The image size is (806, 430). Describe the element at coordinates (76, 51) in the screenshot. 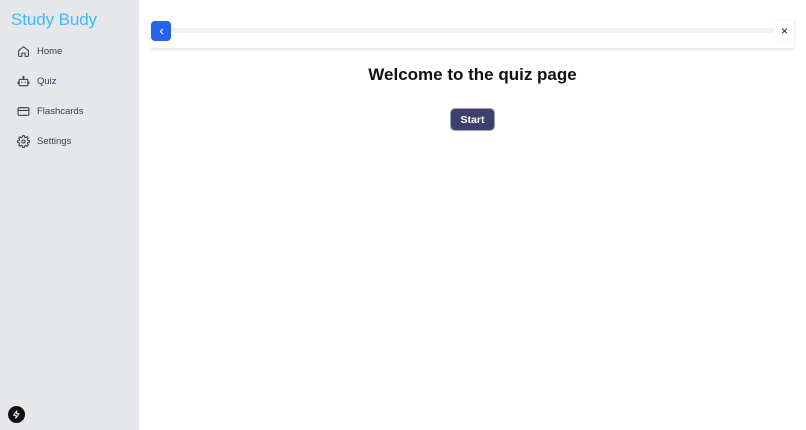

I see `sidebar-item-home: Home` at that location.